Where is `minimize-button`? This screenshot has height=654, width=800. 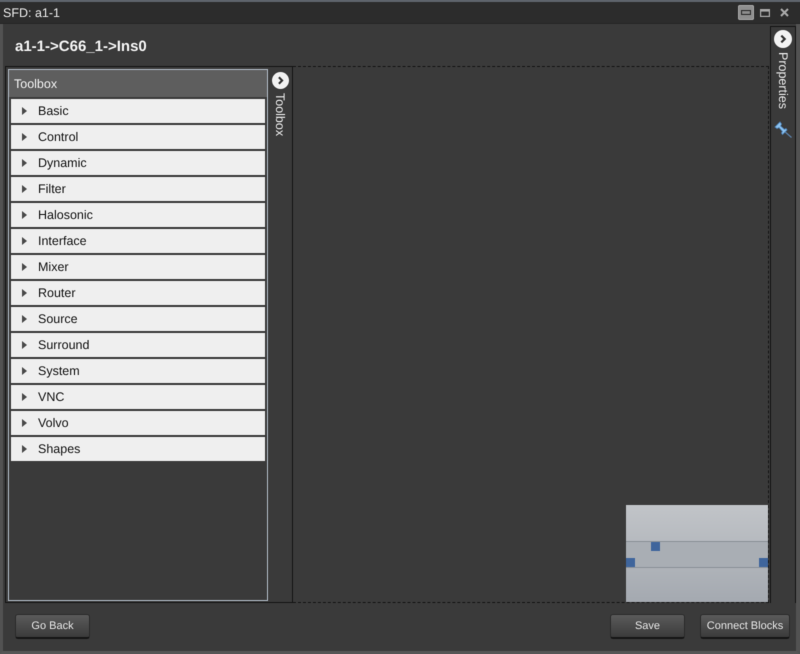
minimize-button is located at coordinates (746, 12).